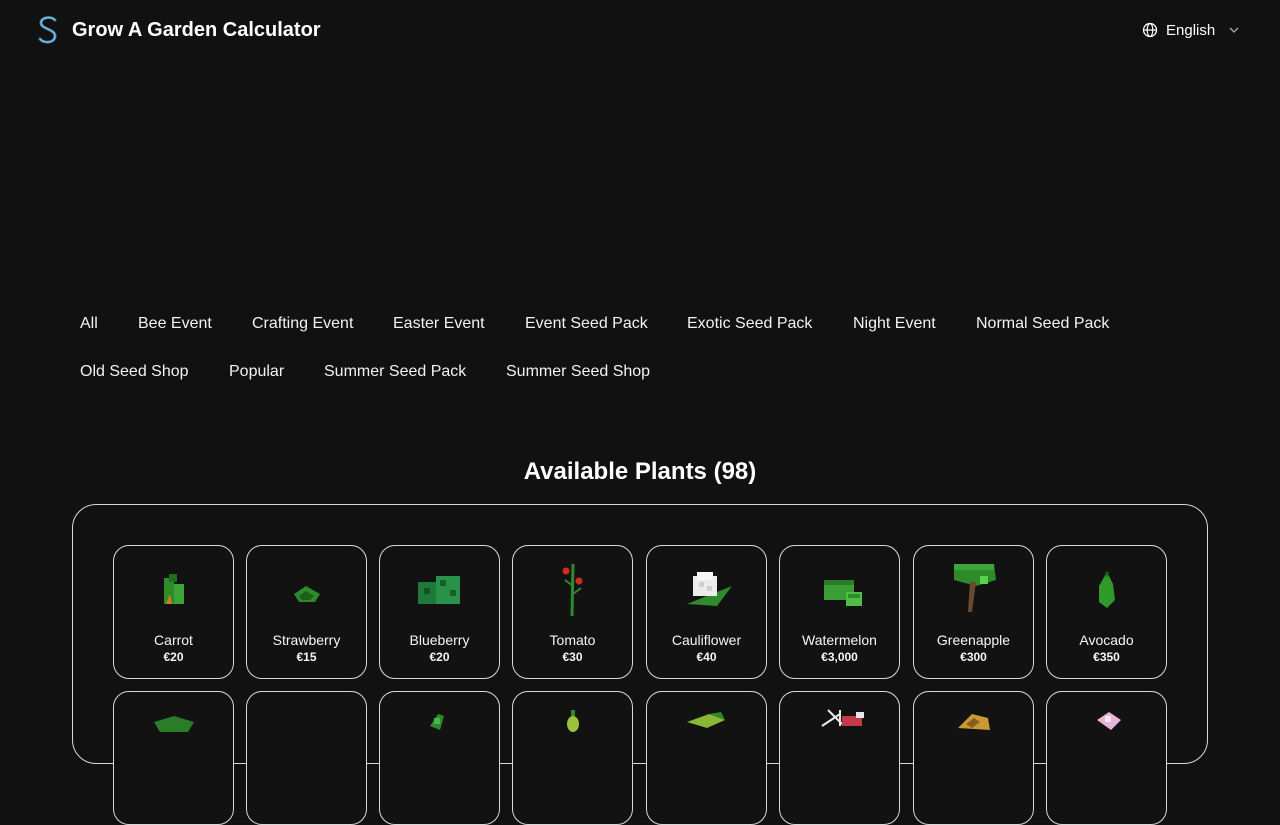  I want to click on chevron-down-icon, so click(1234, 30).